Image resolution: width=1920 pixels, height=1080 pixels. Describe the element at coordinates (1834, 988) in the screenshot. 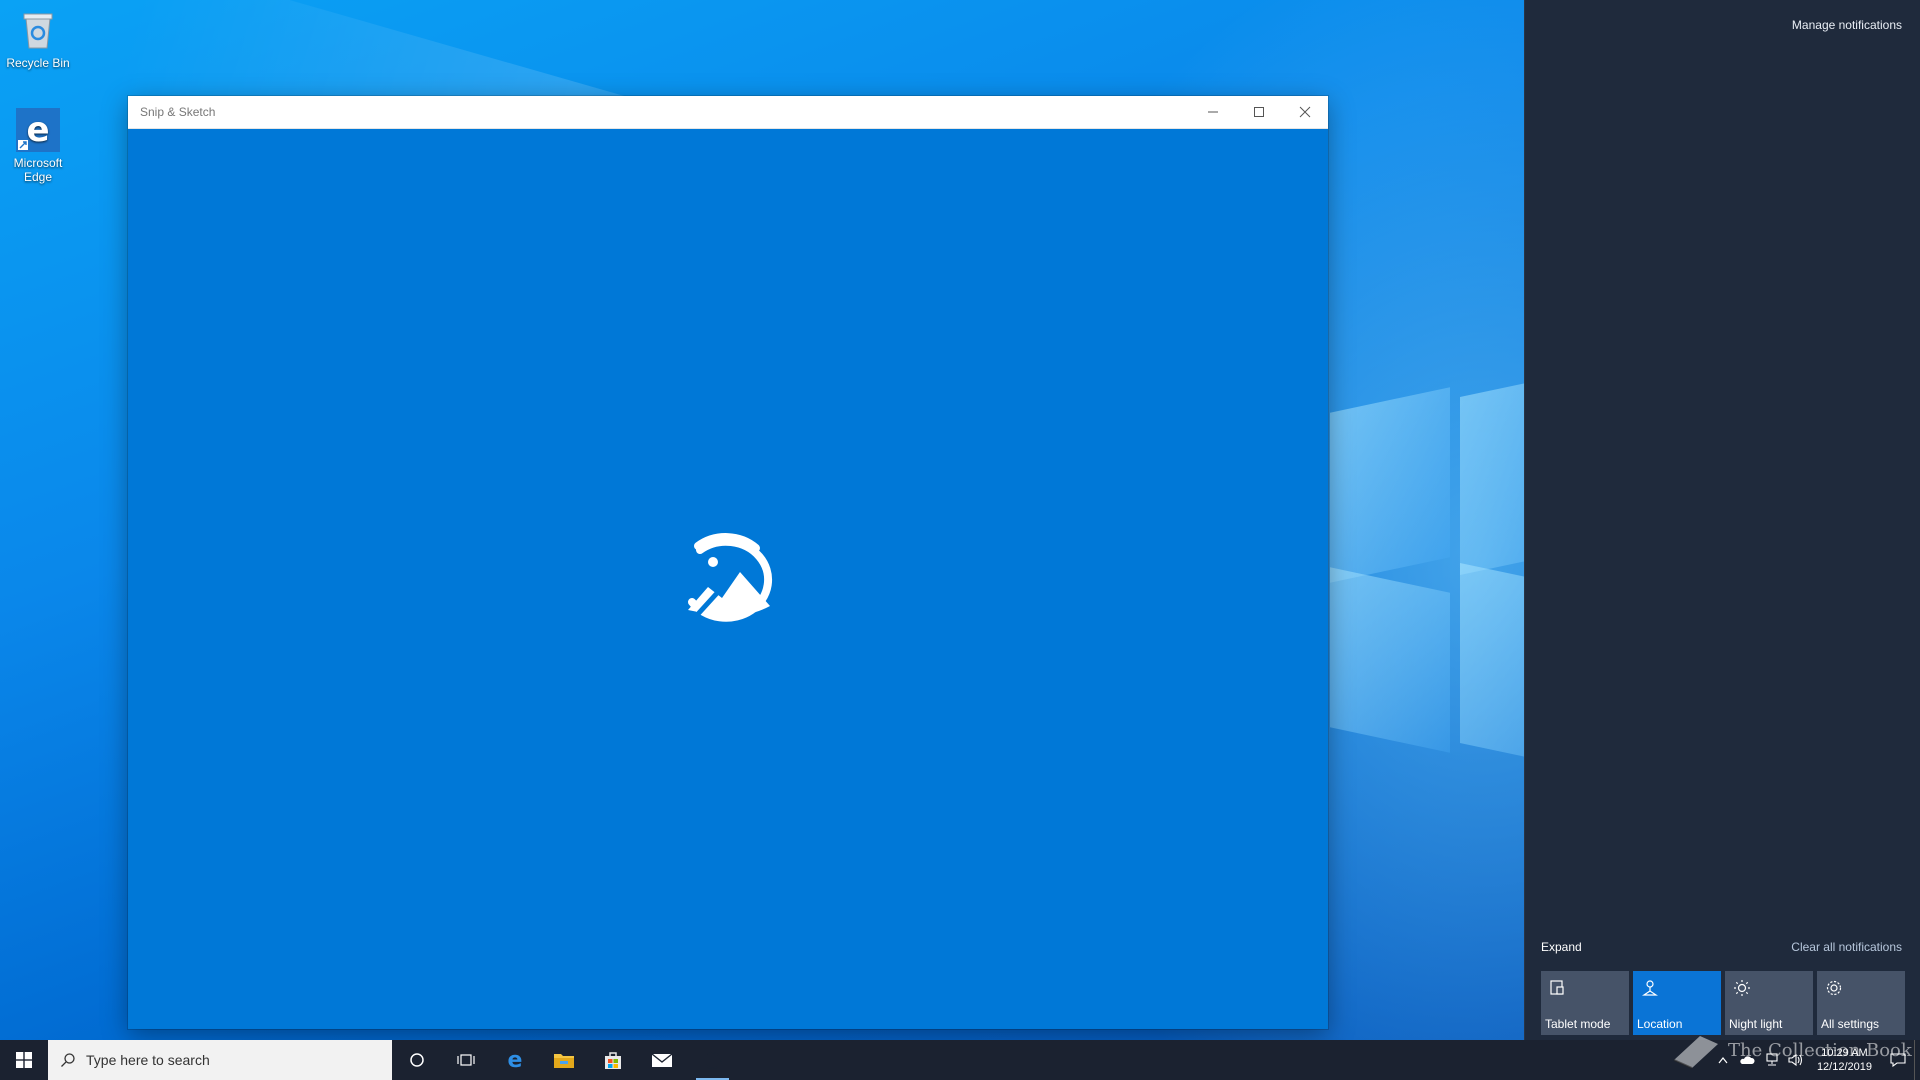

I see `gear-icon` at that location.